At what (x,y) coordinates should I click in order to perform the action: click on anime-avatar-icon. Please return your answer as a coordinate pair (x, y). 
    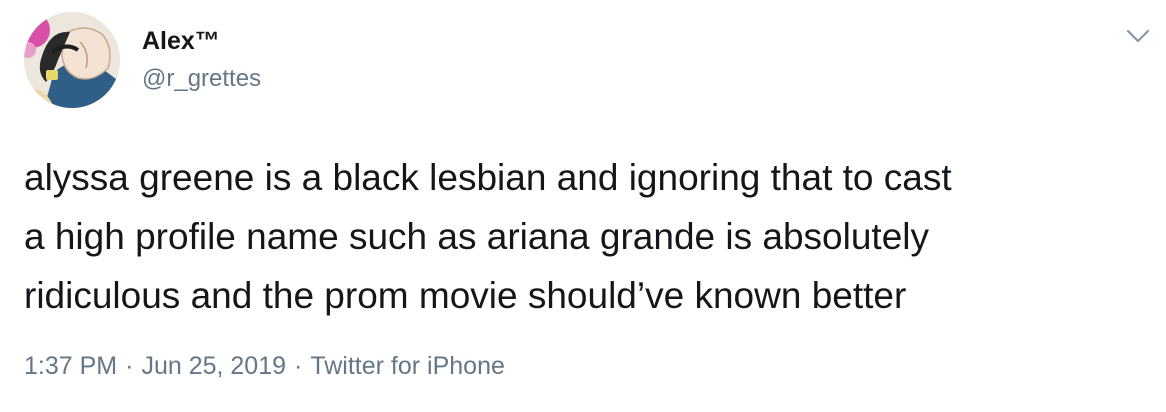
    Looking at the image, I should click on (72, 60).